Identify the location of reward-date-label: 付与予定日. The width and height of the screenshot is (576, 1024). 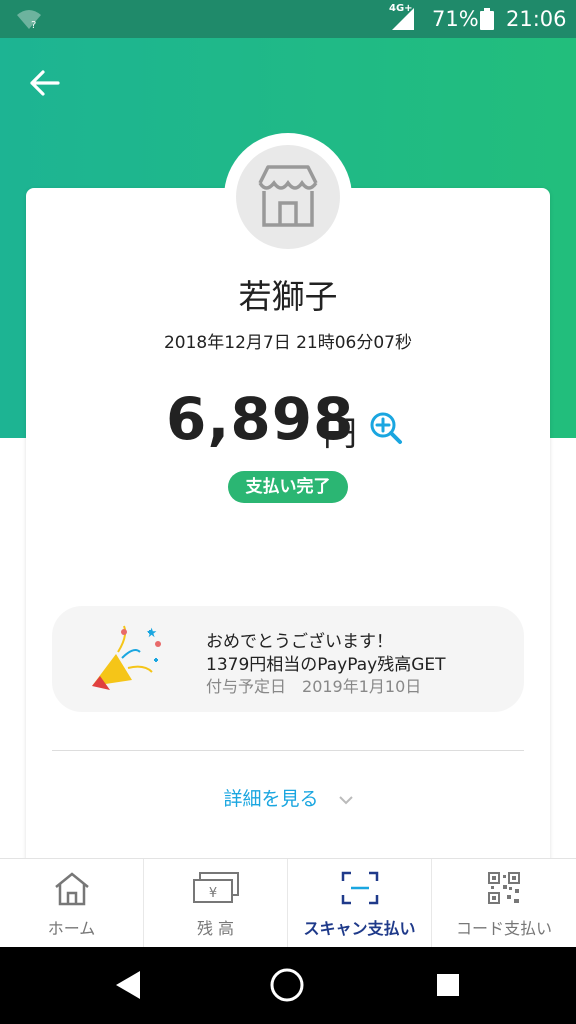
(246, 686).